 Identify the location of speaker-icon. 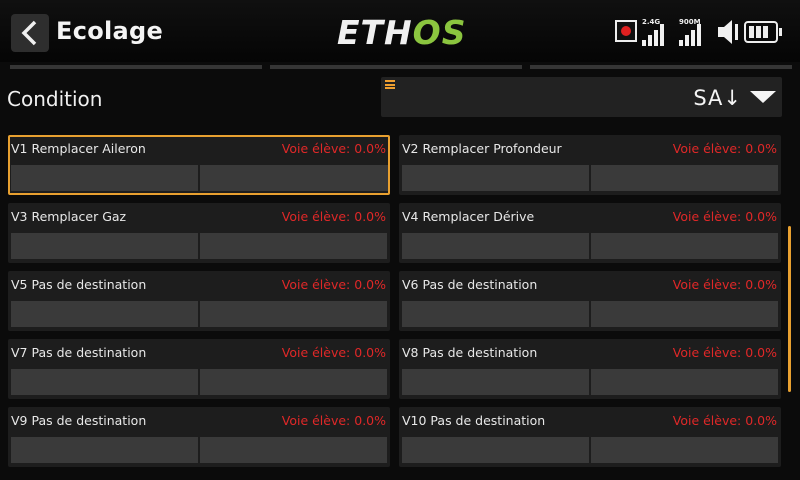
(729, 32).